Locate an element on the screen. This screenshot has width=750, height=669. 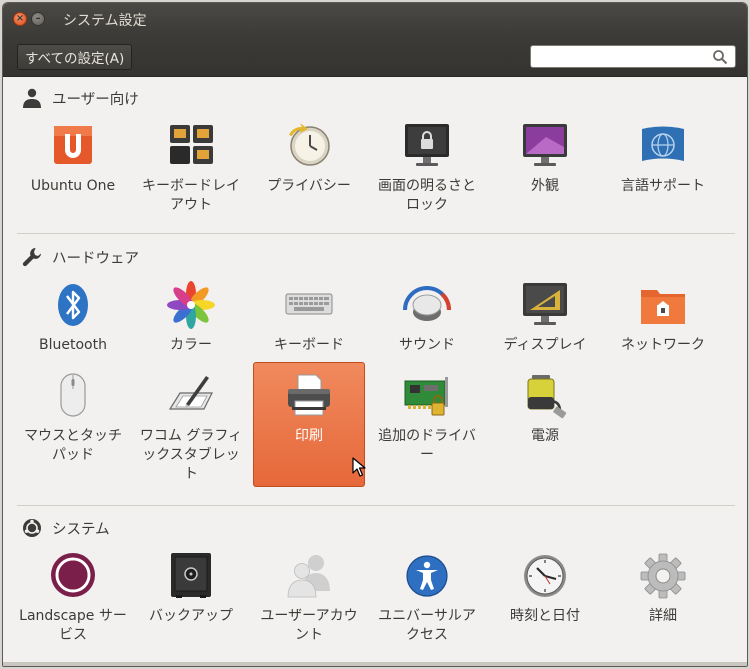
settings-item-appearance: 外観 is located at coordinates (545, 158).